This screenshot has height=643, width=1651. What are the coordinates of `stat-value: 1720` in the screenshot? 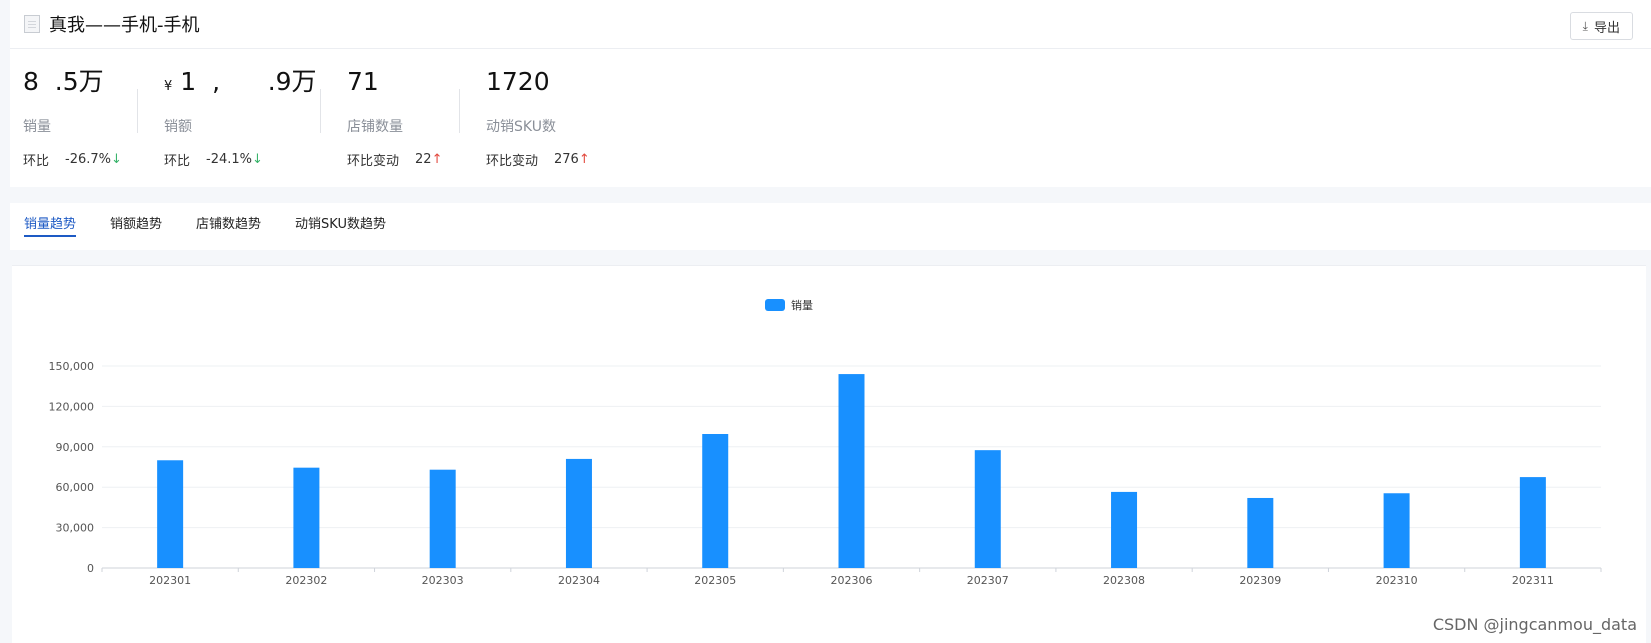 It's located at (518, 81).